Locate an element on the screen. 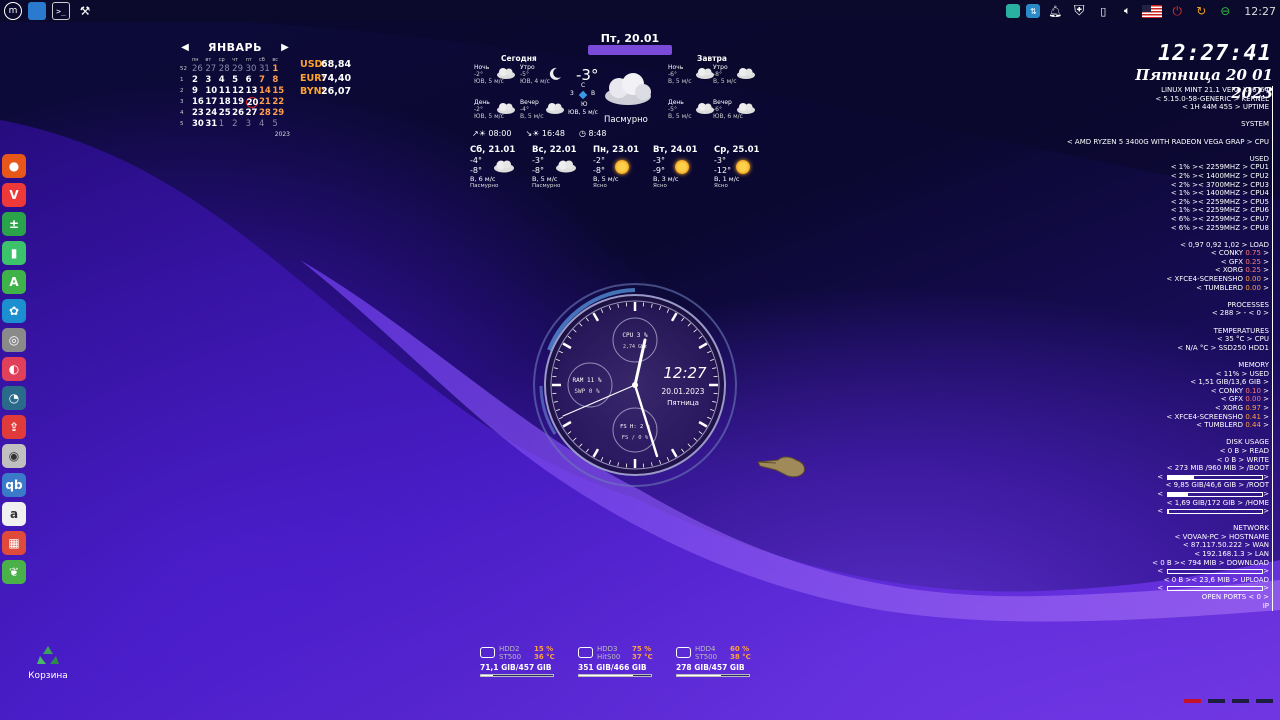  sysinfo-line: < XFCE4-SCREENSHO 0.00 > is located at coordinates (1217, 279).